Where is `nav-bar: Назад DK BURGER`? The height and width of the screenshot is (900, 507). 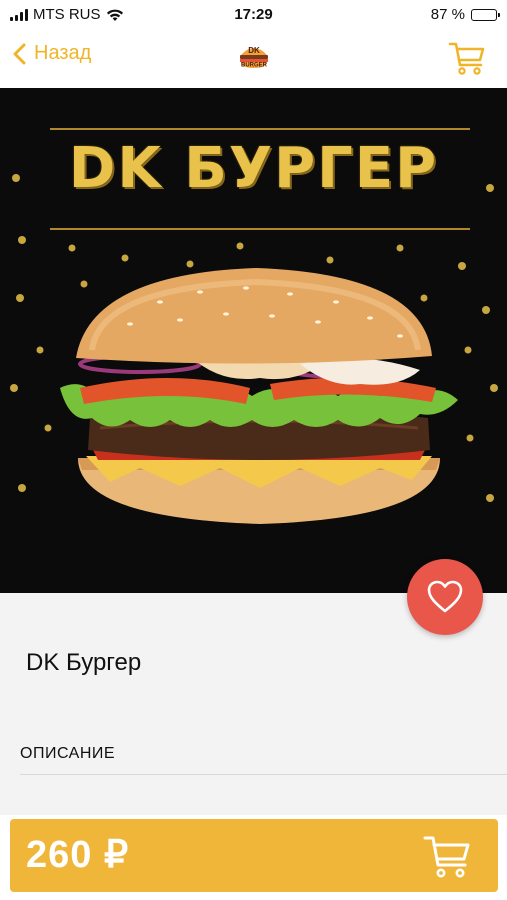
nav-bar: Назад DK BURGER is located at coordinates (253, 60).